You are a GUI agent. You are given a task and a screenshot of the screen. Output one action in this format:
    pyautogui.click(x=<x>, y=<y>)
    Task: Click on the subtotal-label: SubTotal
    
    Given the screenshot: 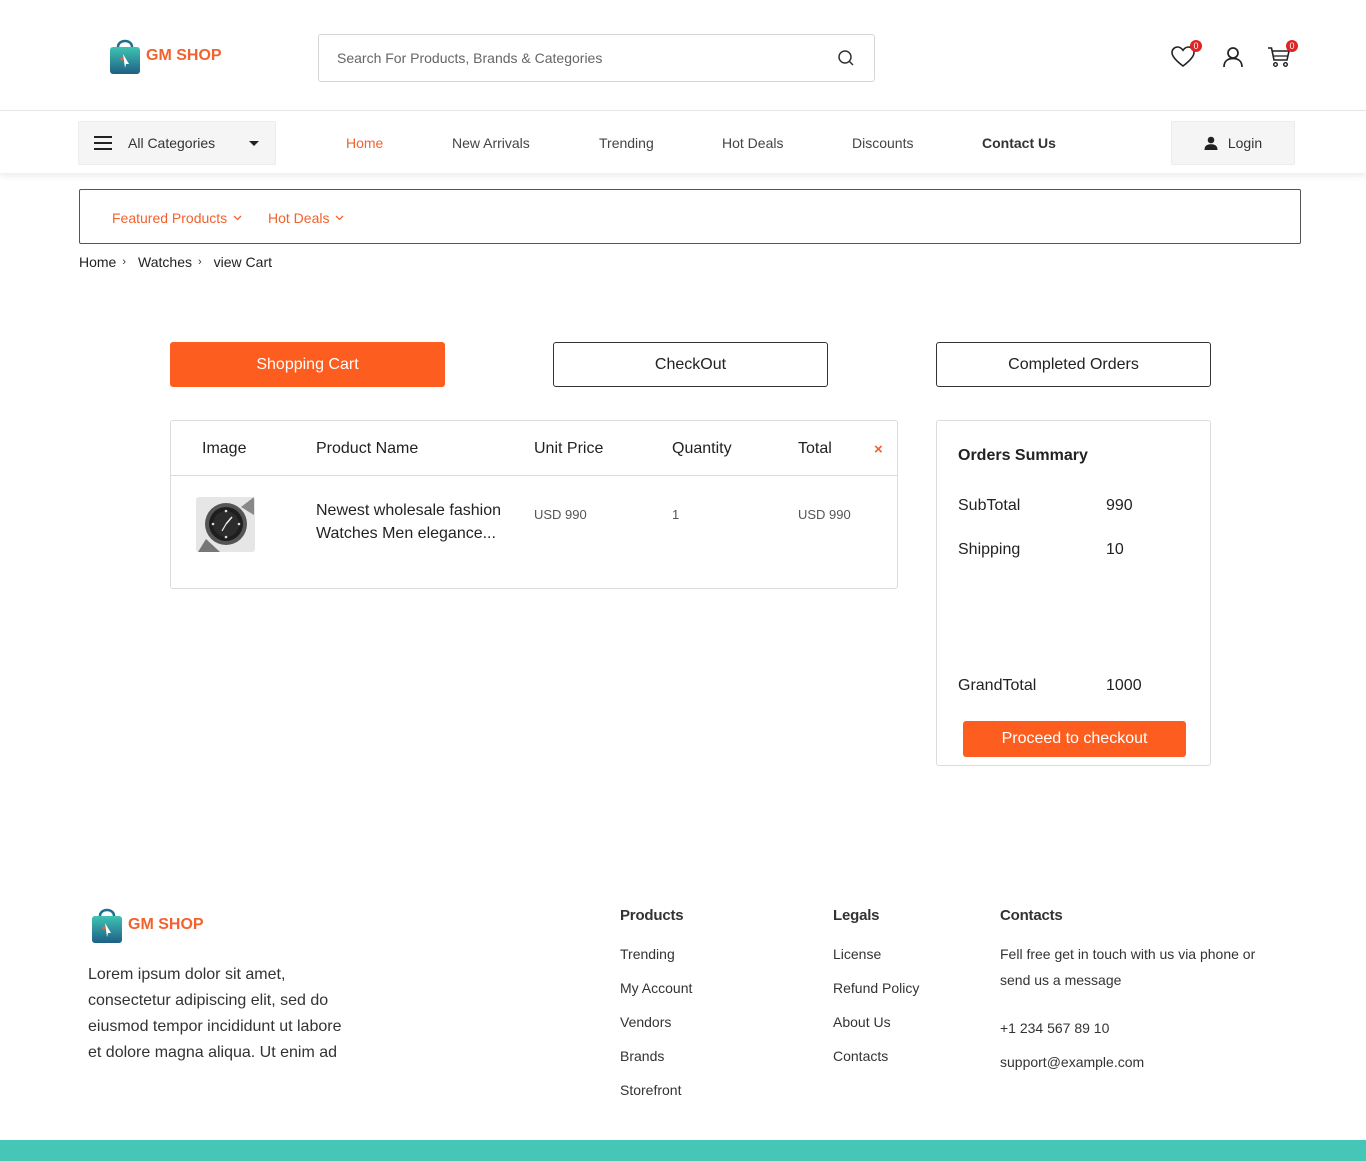 What is the action you would take?
    pyautogui.click(x=989, y=505)
    